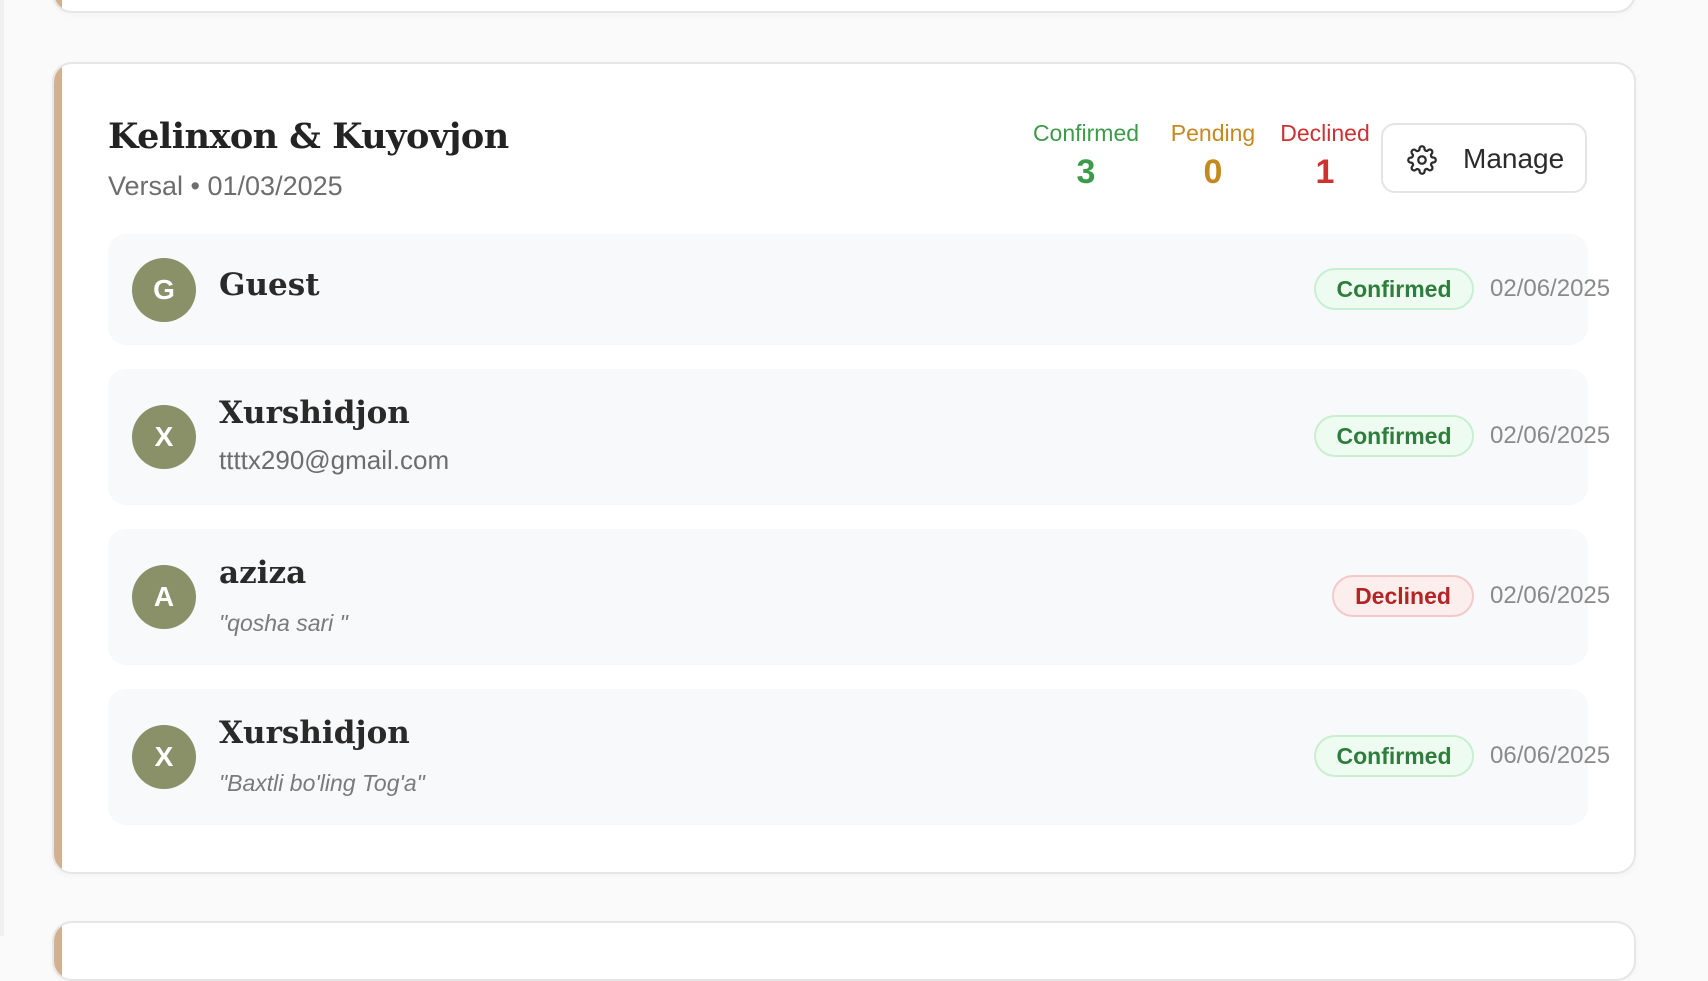 Image resolution: width=1708 pixels, height=981 pixels. I want to click on status-badge: Declined, so click(1403, 596).